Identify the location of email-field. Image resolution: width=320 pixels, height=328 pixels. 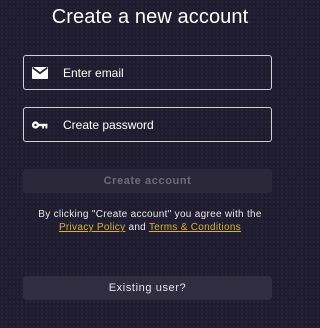
(147, 72).